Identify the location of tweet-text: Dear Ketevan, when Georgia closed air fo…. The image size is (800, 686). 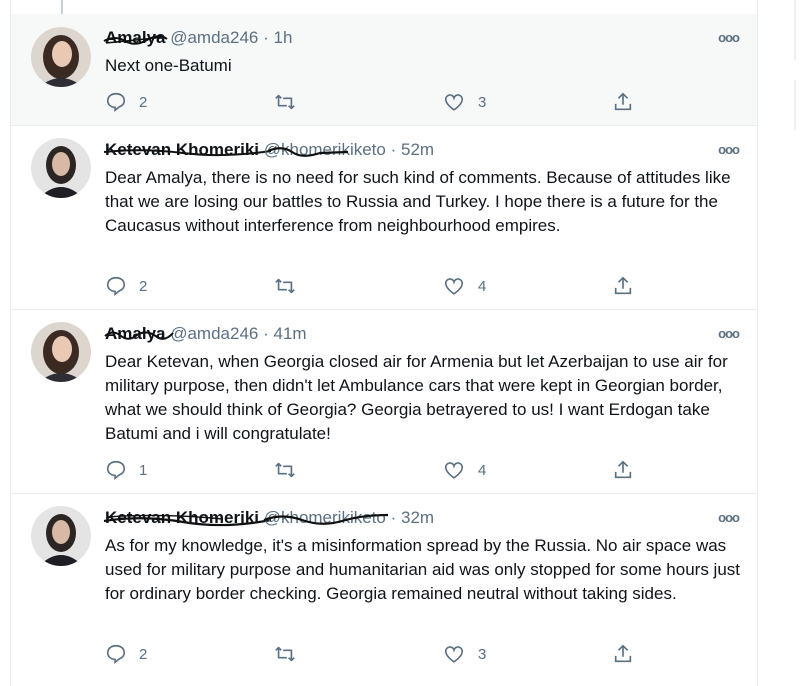
(416, 397).